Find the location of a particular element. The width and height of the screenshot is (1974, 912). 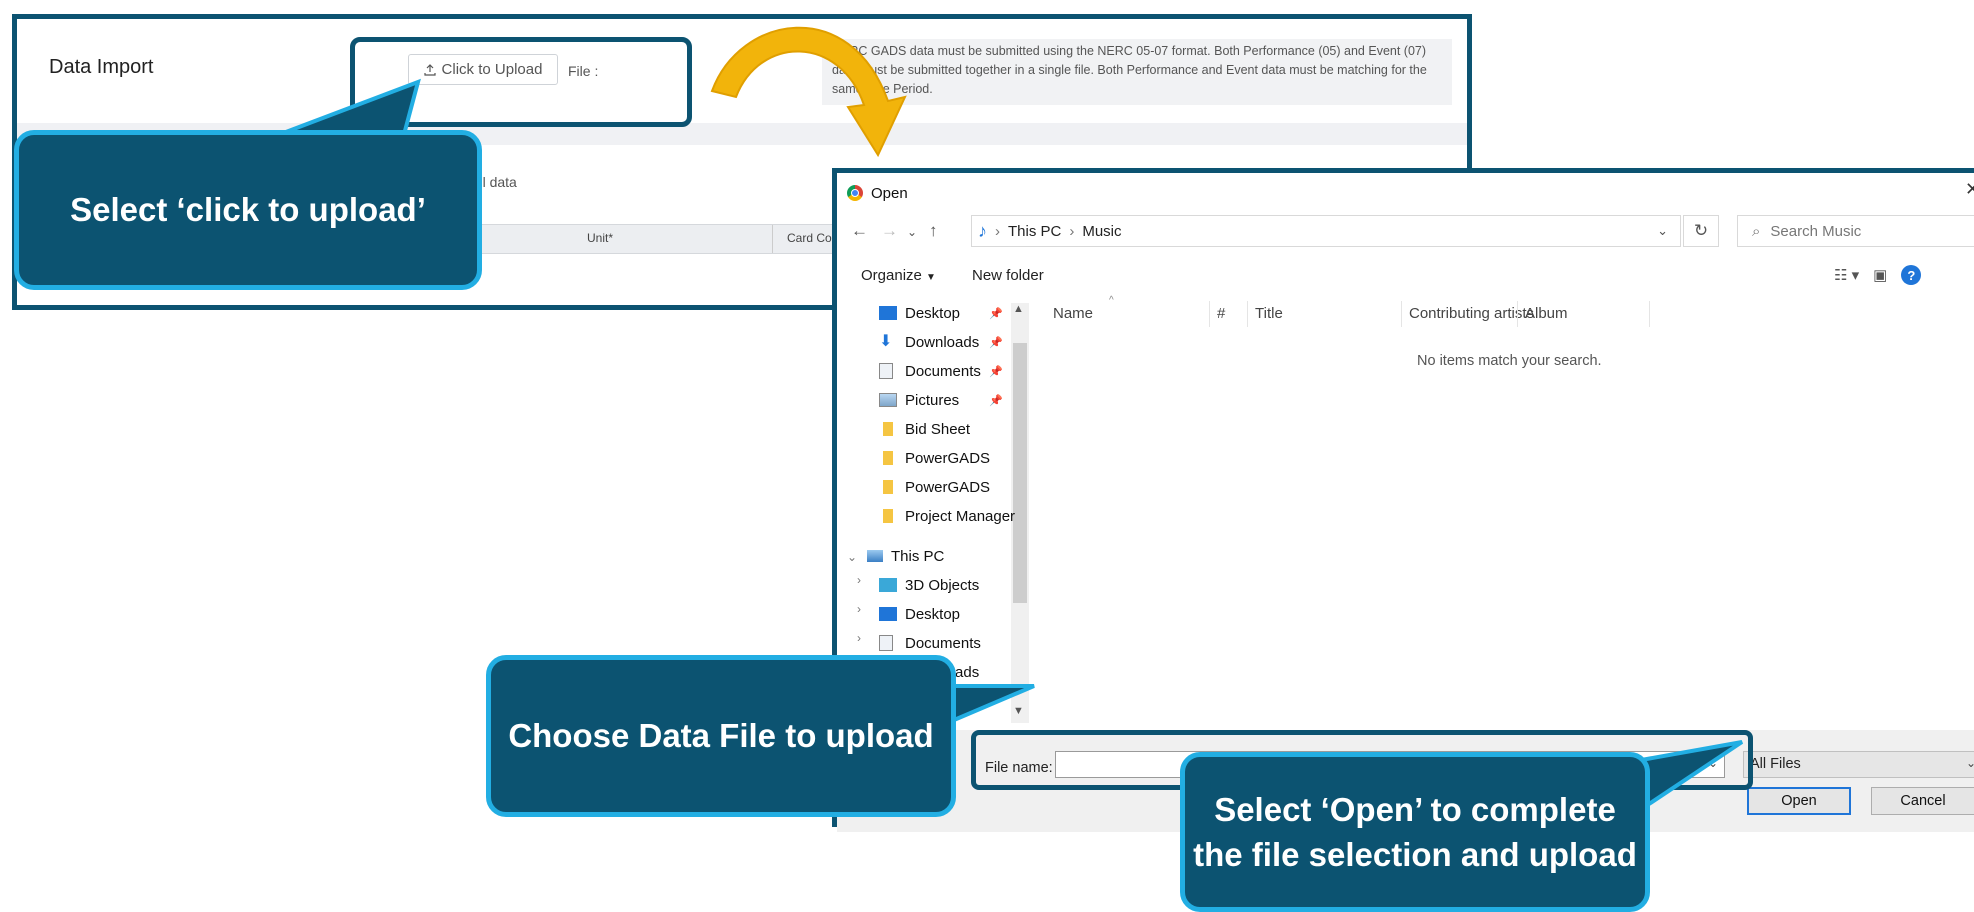

nav-item-powergads: PowerGADS is located at coordinates (934, 458).